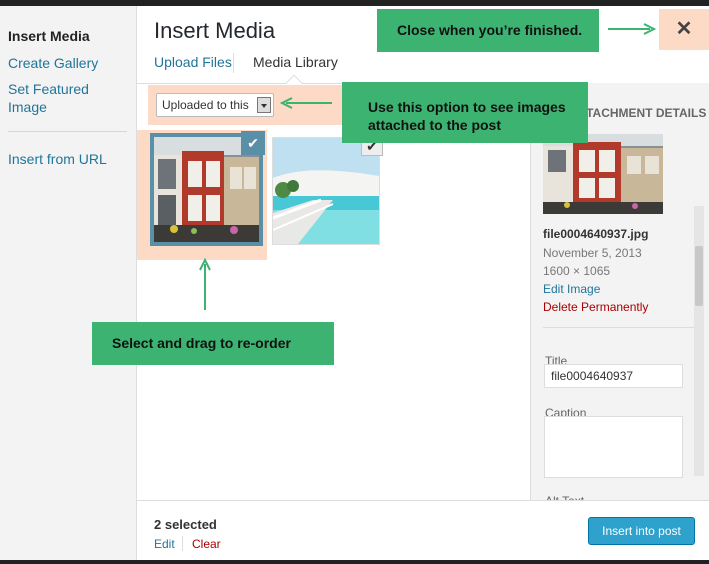 The width and height of the screenshot is (709, 564). I want to click on caption-field, so click(613, 447).